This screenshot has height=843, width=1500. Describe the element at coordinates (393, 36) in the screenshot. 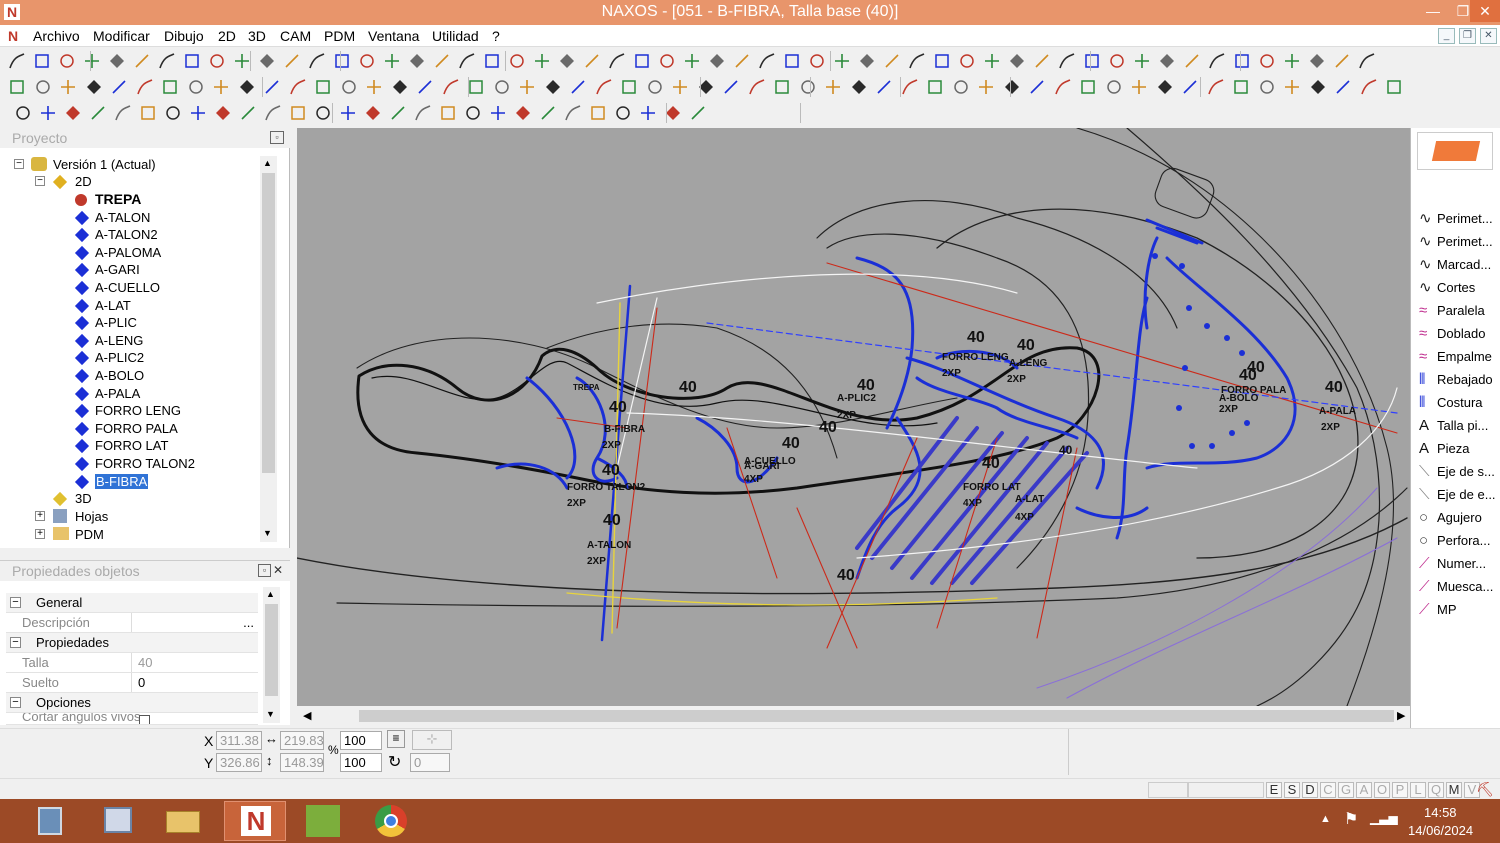

I see `menu-ventana: Ventana` at that location.